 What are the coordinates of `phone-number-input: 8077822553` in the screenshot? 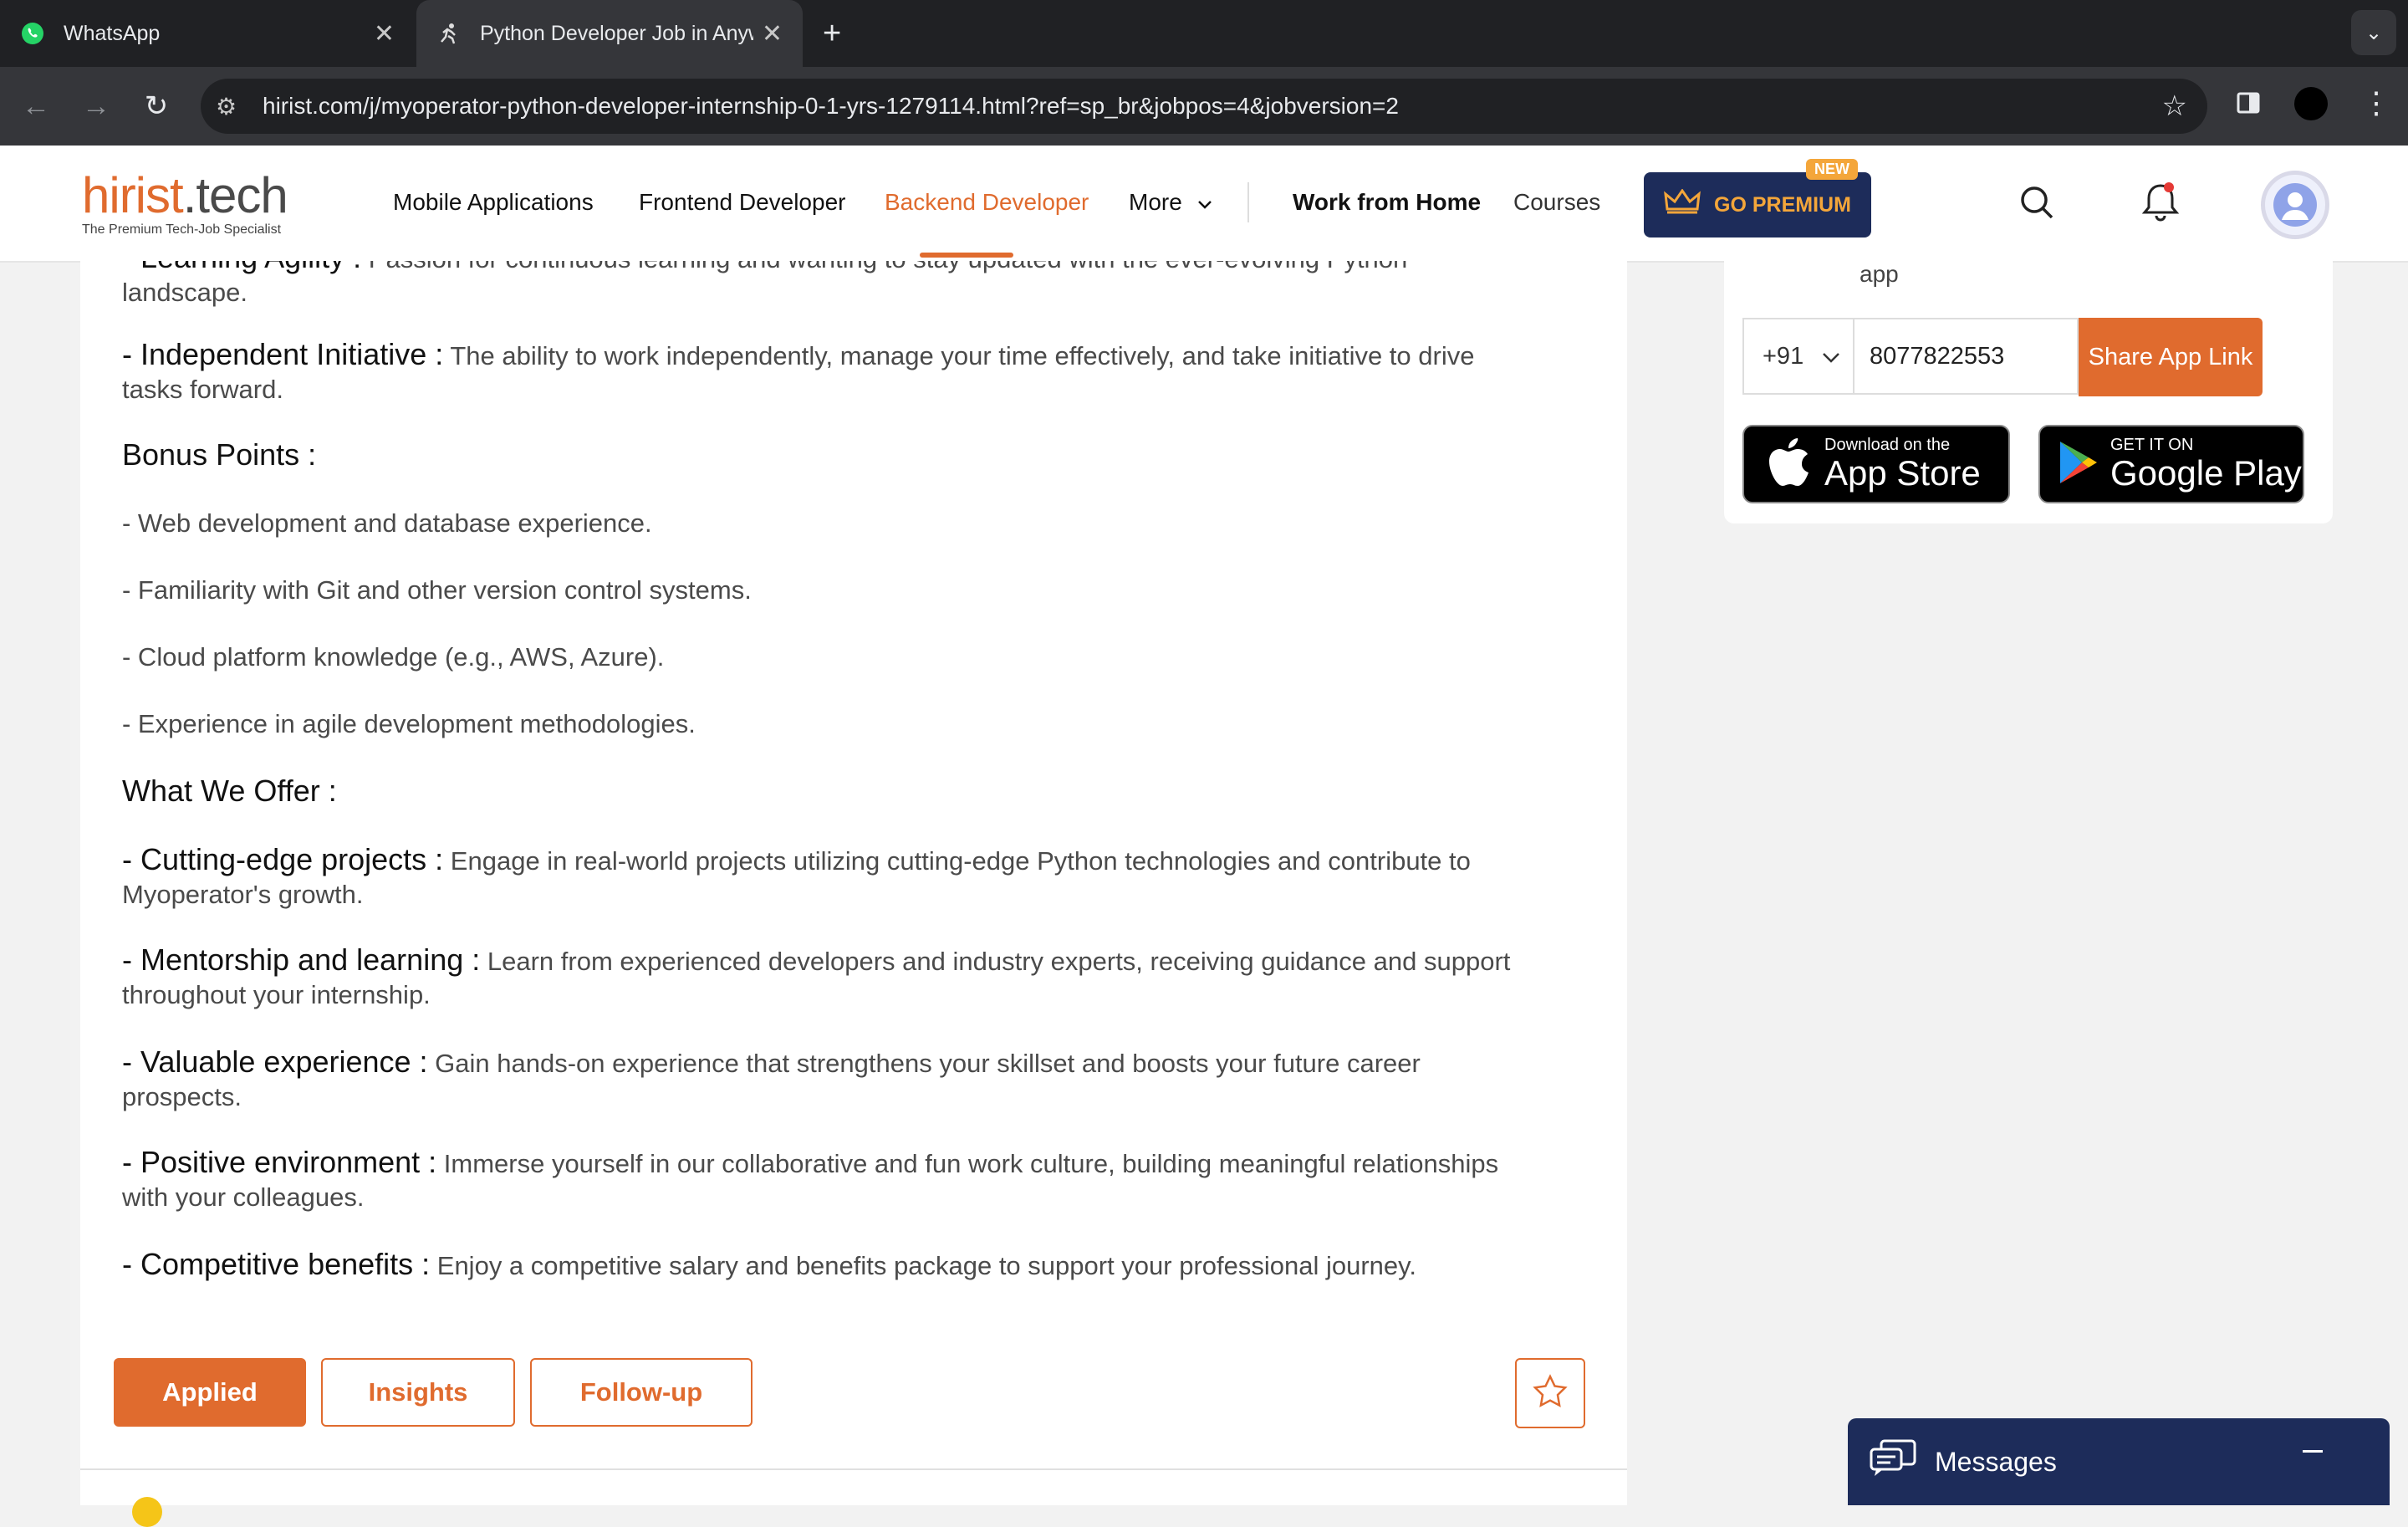 It's located at (1966, 356).